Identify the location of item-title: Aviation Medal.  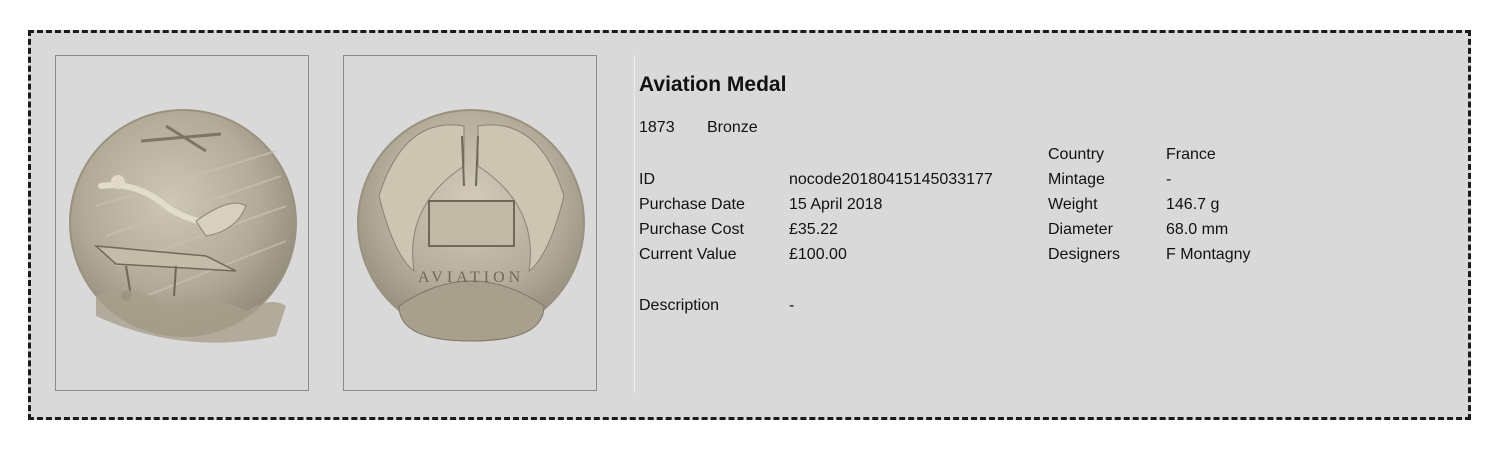
(713, 84).